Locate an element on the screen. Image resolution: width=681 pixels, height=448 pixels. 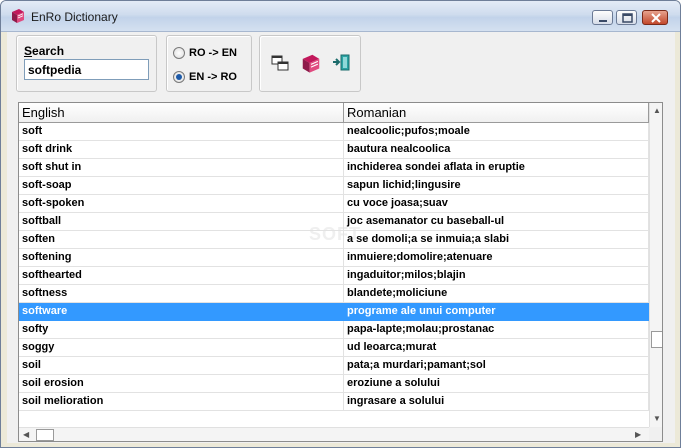
table-row: softness blandete;moliciune is located at coordinates (334, 294).